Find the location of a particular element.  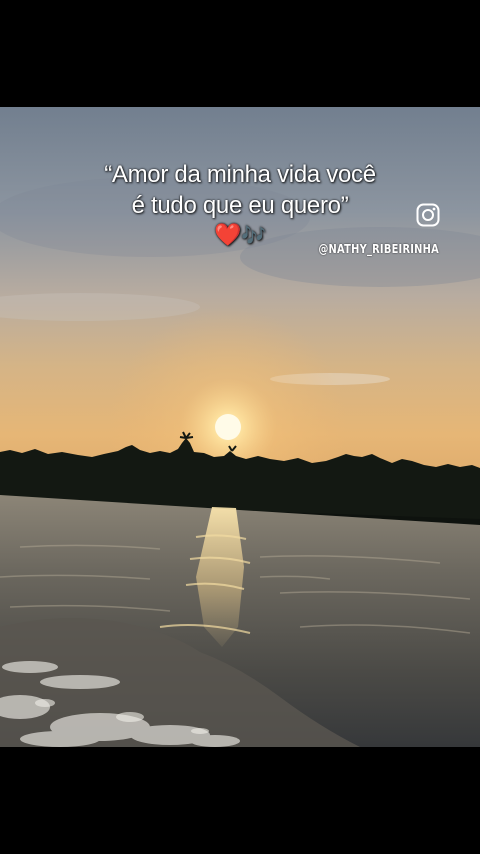

instagram-handle: @NATHY_RIBEIRINHA is located at coordinates (378, 249).